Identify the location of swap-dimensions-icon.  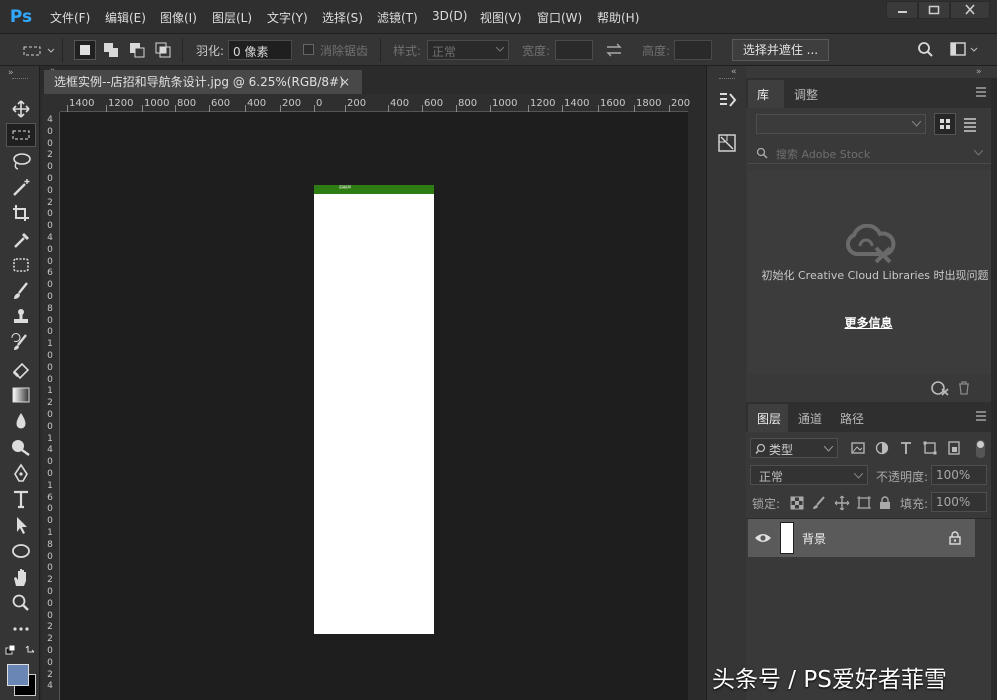
(614, 50).